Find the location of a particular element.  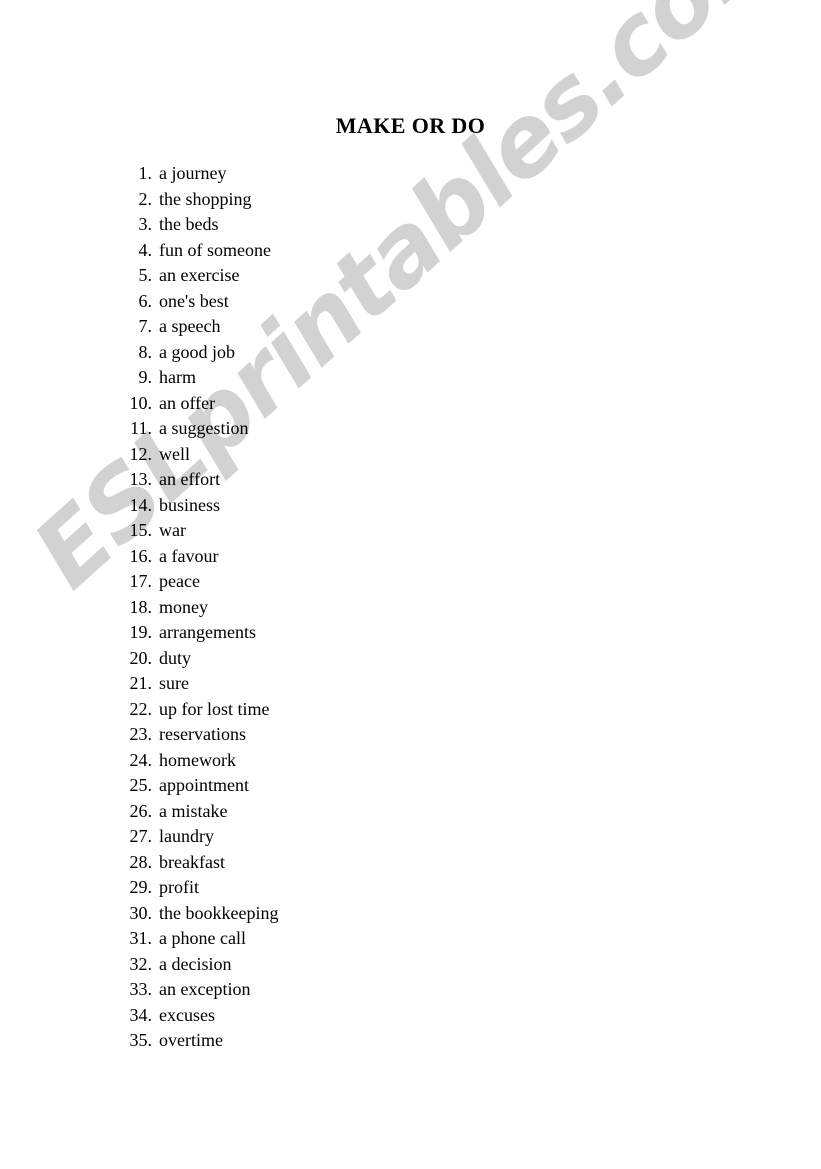

list-item-text: up for lost time is located at coordinates (214, 708).